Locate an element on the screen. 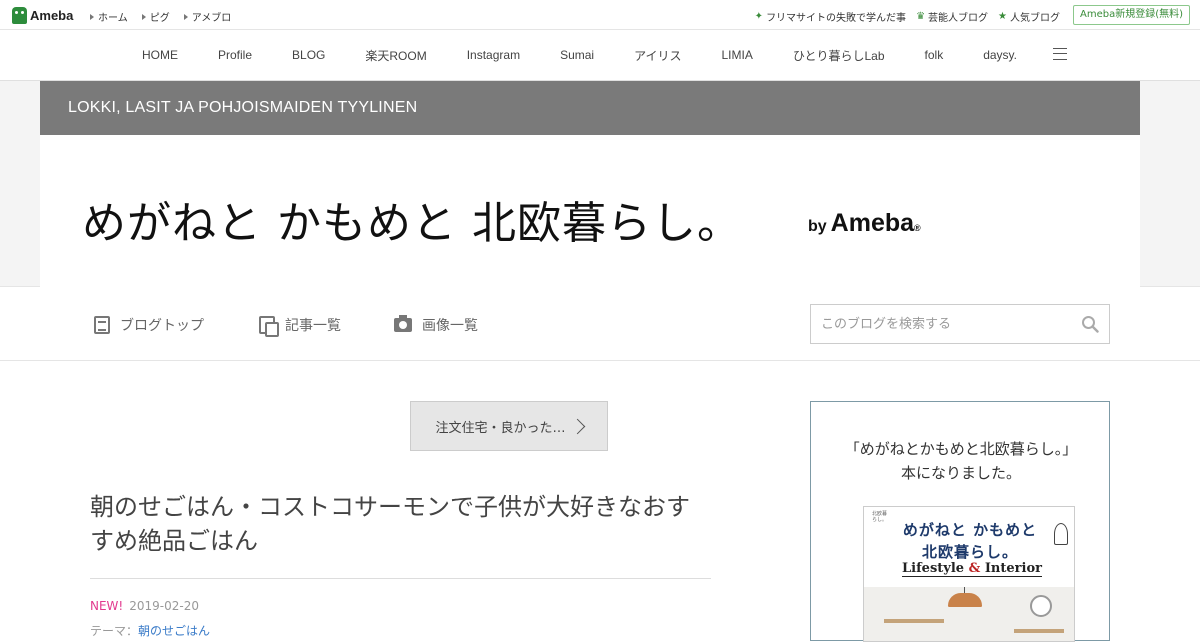 This screenshot has width=1200, height=642. by-label: by is located at coordinates (817, 226).